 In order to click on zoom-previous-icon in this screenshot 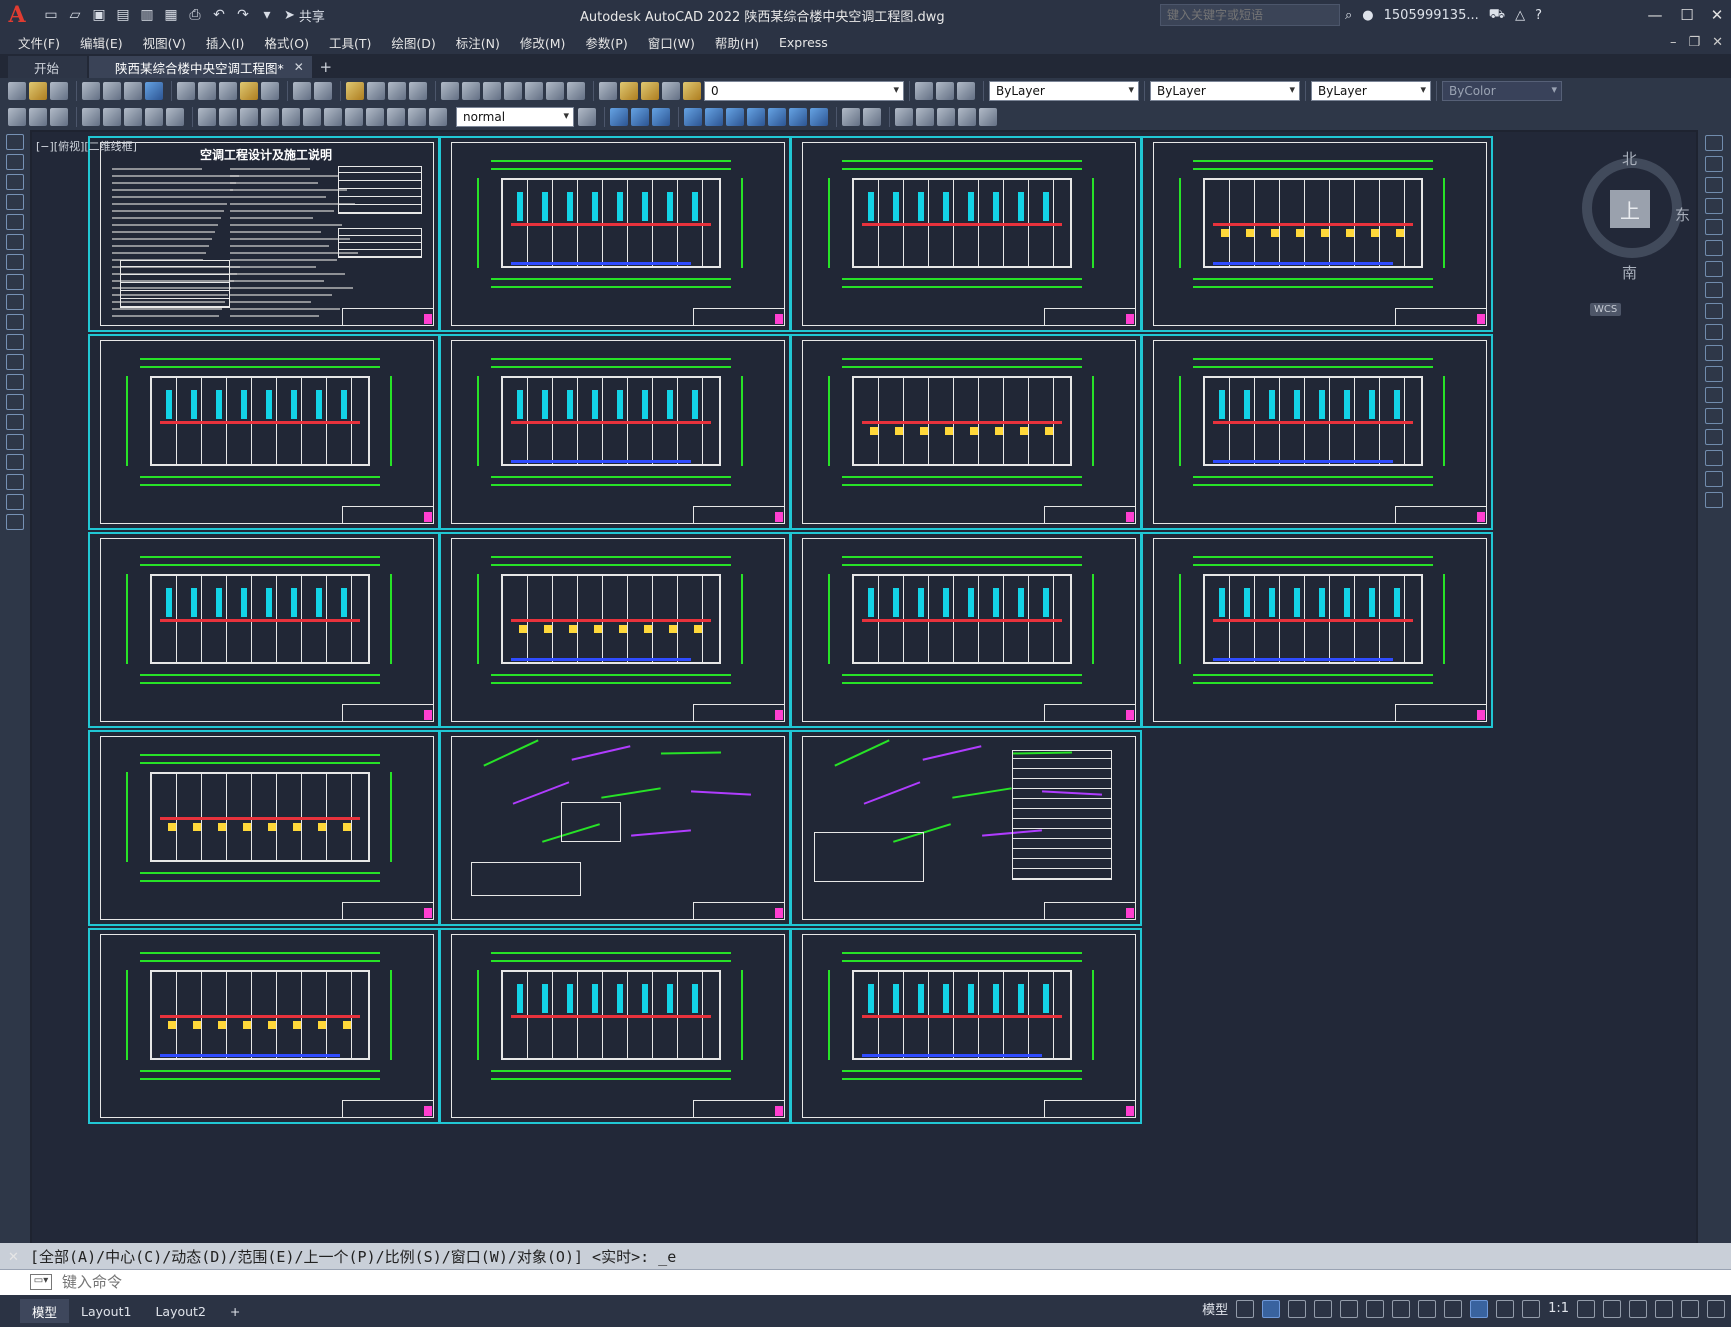, I will do `click(418, 91)`.